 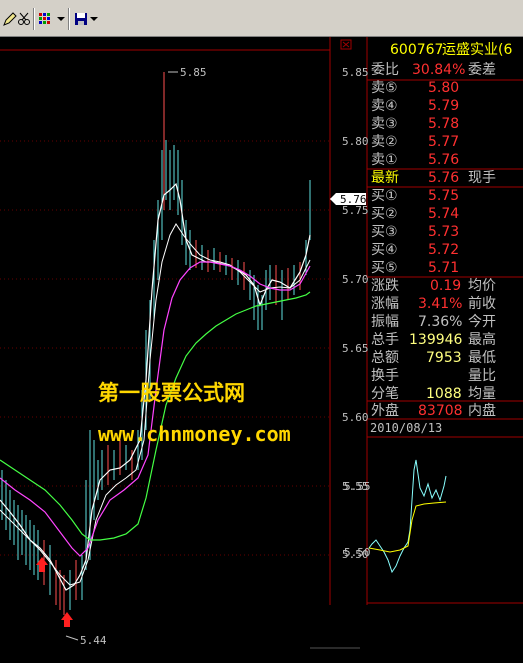 I want to click on quote-date: 2010/08/13, so click(x=406, y=428).